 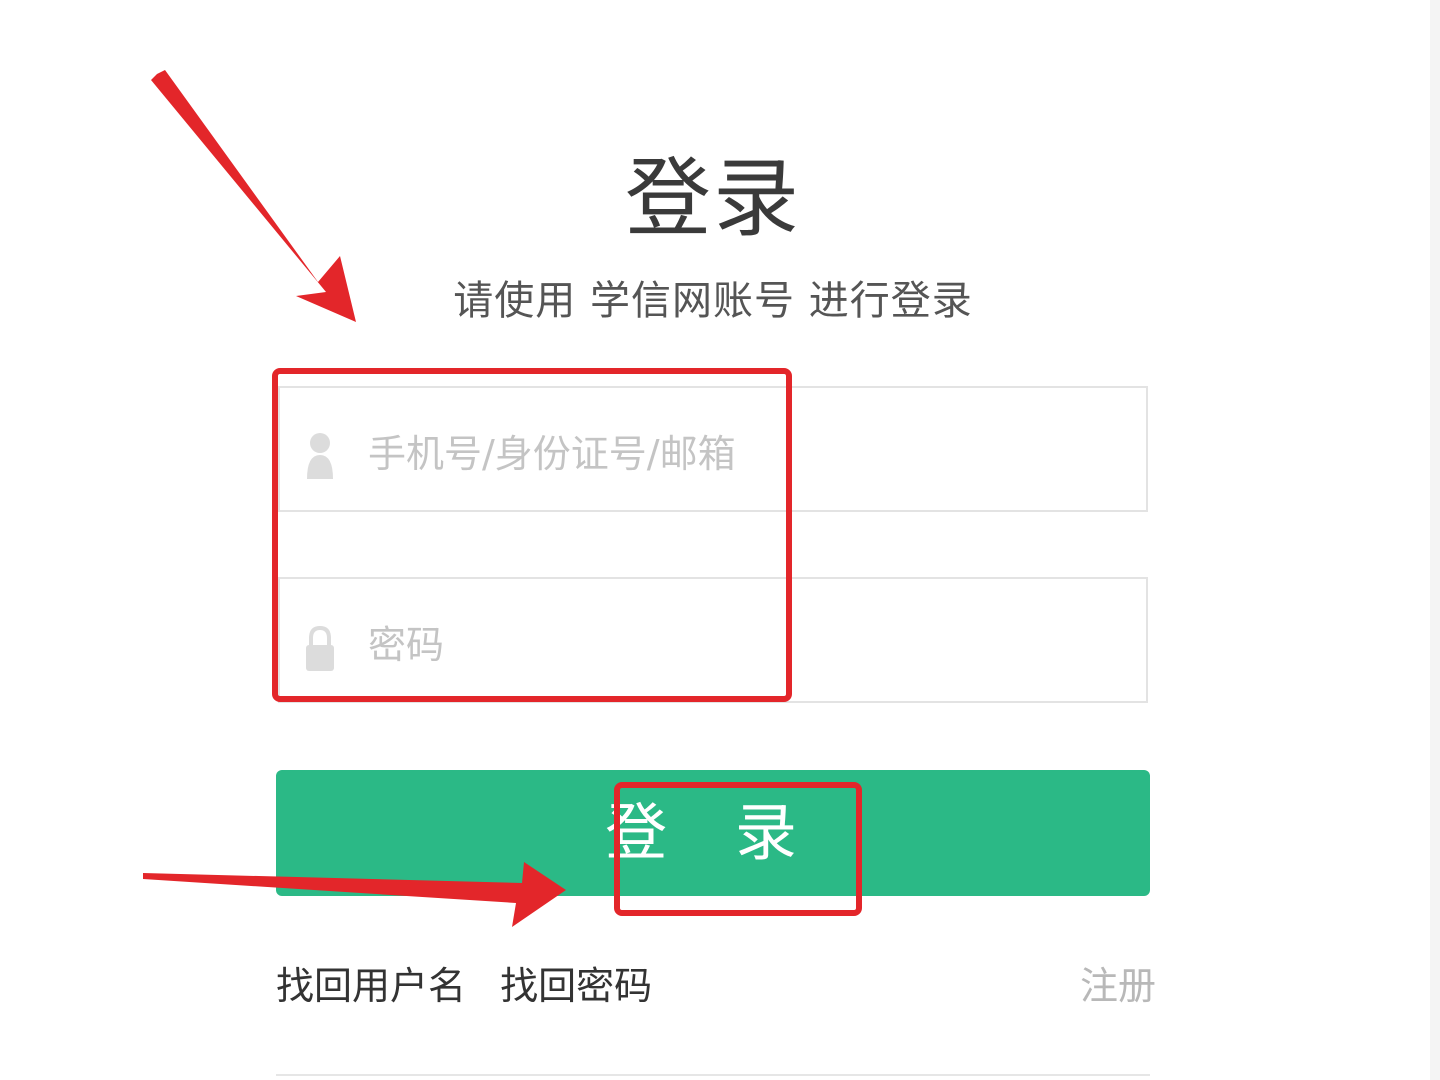 I want to click on login-subtitle: 请使用 学信网账号 进行登录, so click(x=713, y=301).